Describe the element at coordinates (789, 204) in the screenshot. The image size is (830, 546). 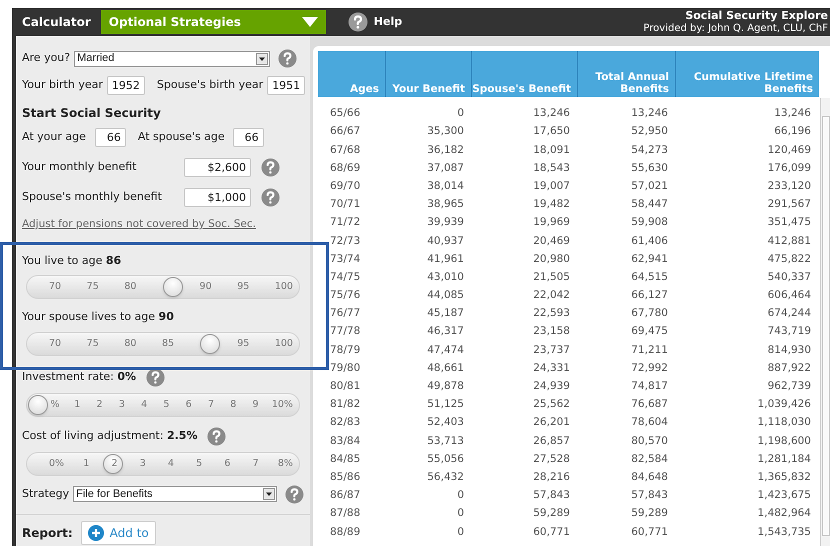
I see `table-cell-text: 291,567` at that location.